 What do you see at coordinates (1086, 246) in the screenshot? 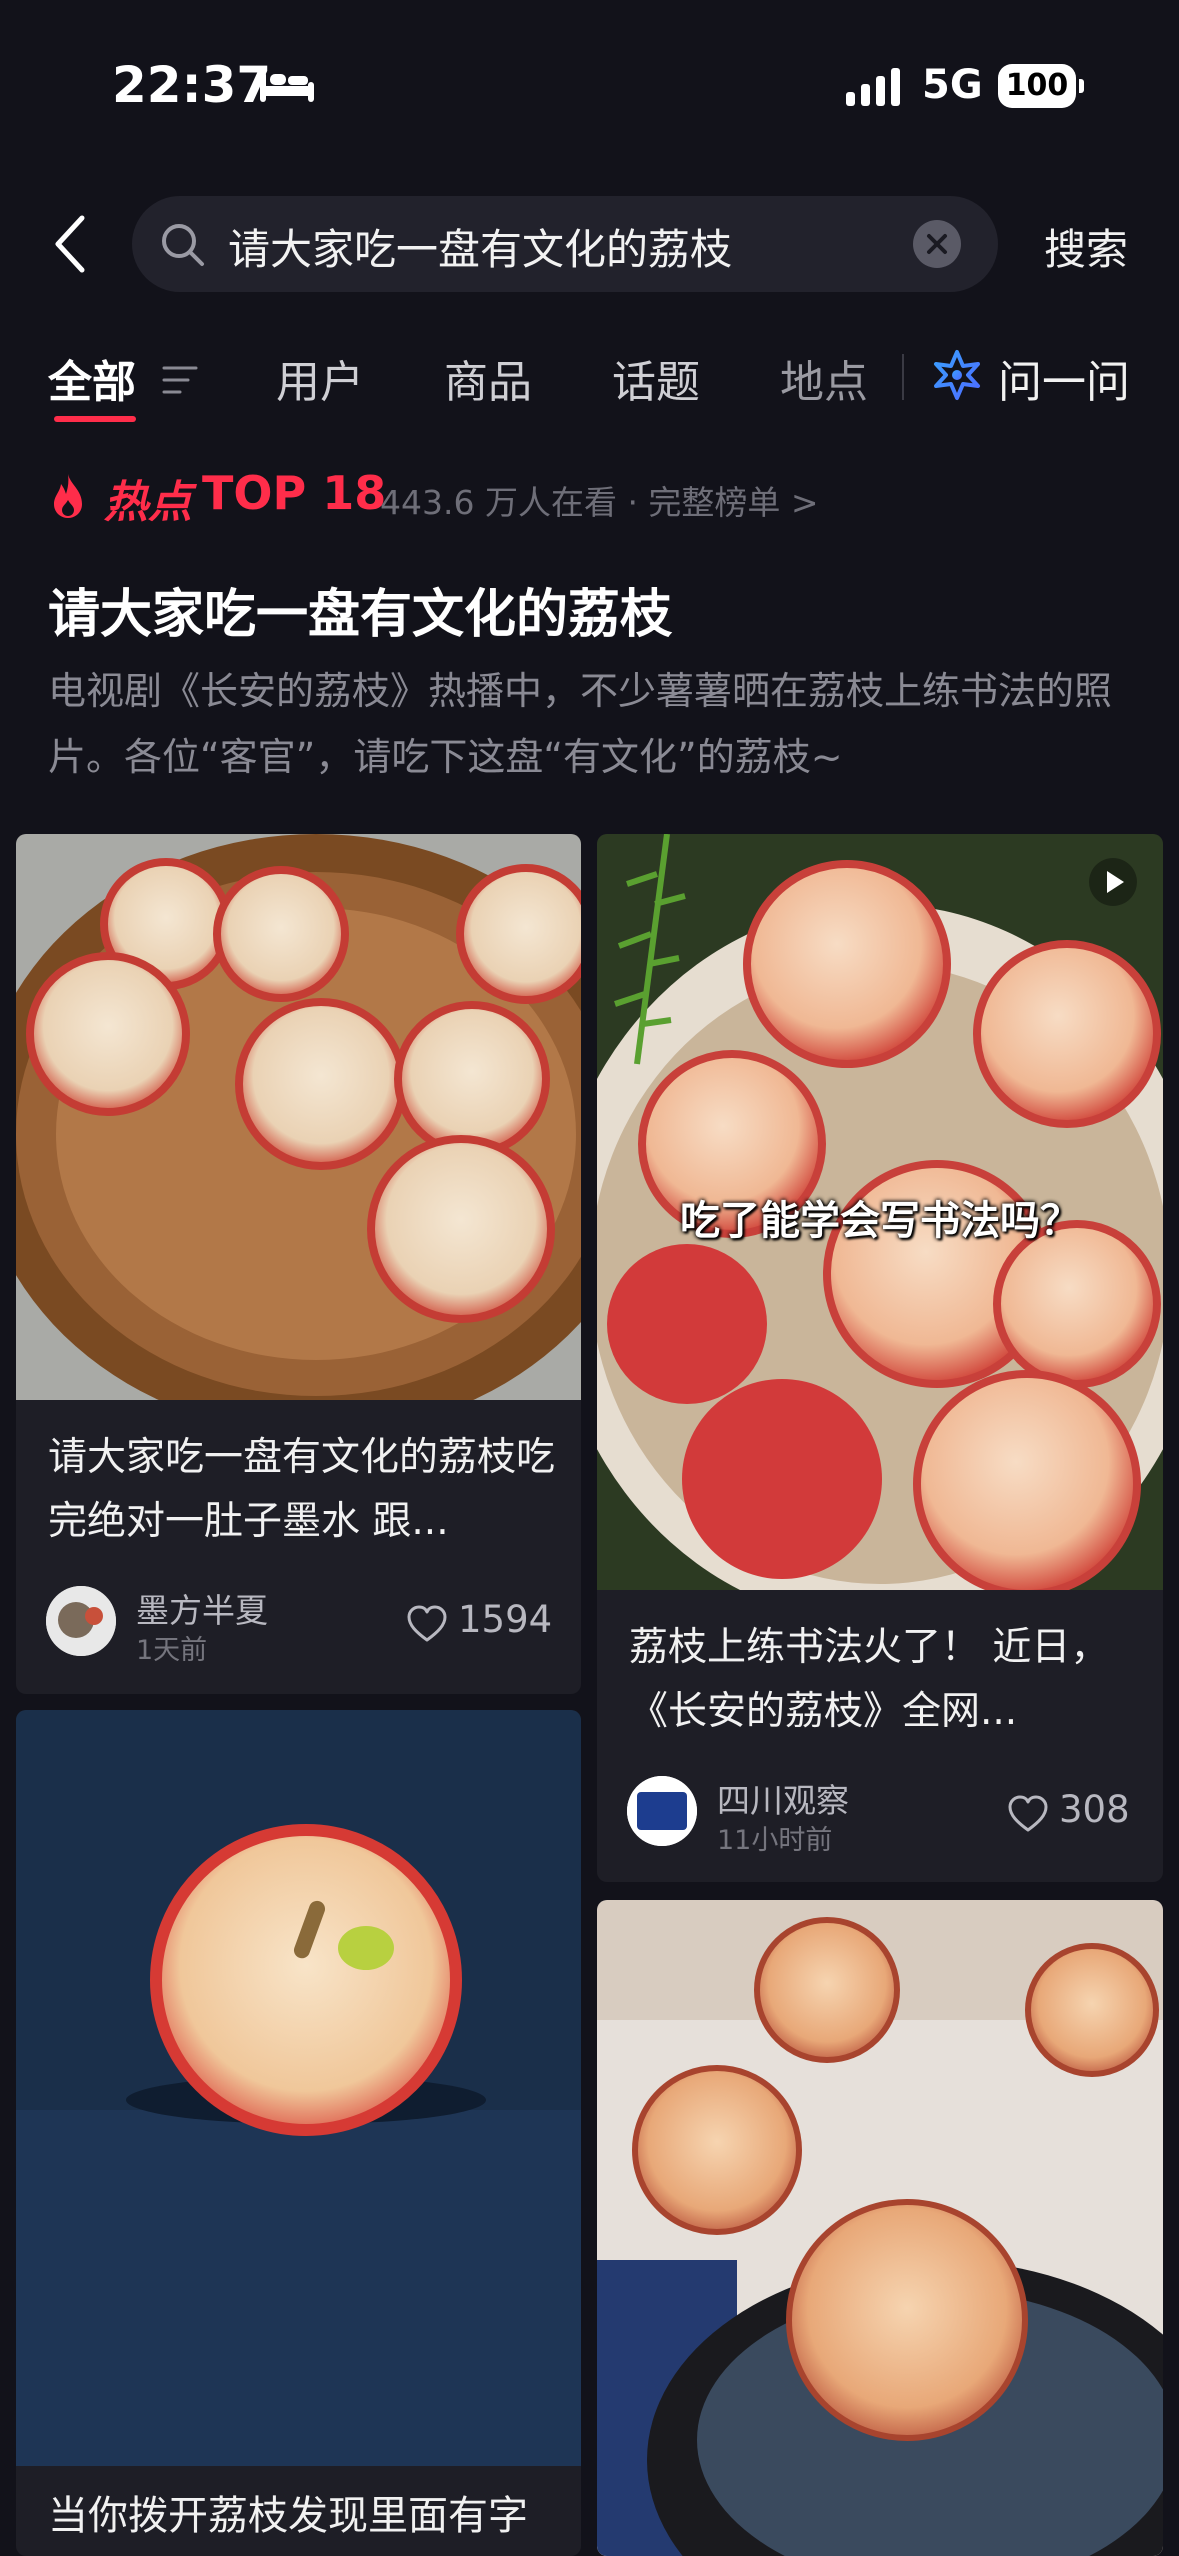
I see `search-button: 搜索` at bounding box center [1086, 246].